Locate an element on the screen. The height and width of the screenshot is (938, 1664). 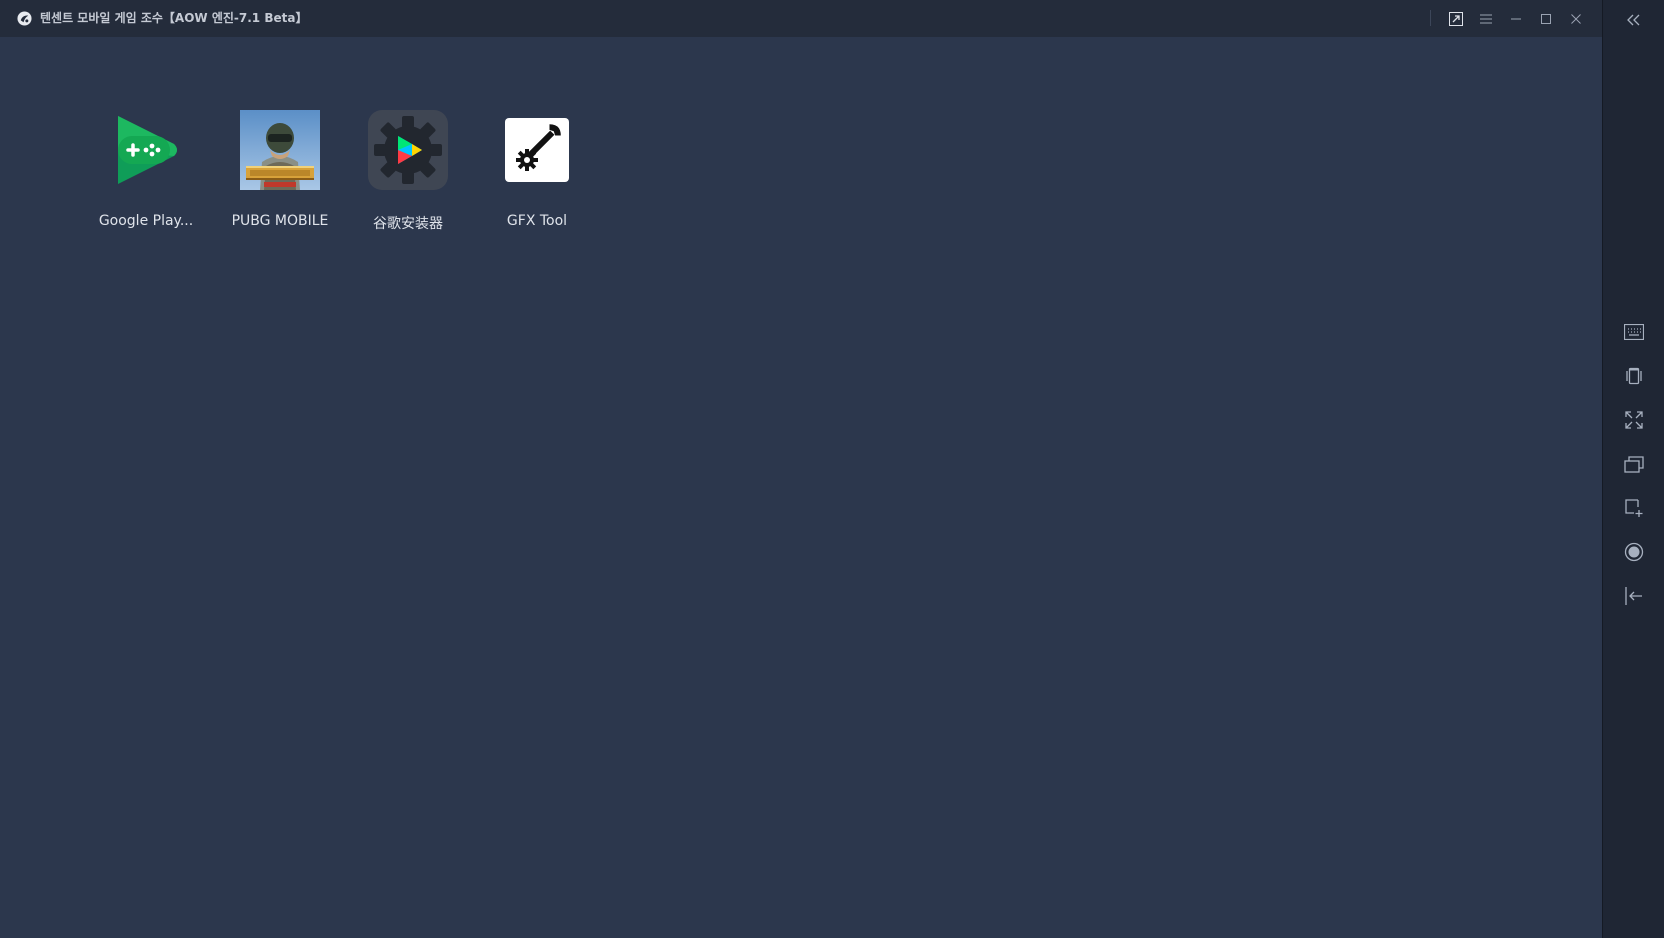
collapse-sidebar-button is located at coordinates (1634, 20).